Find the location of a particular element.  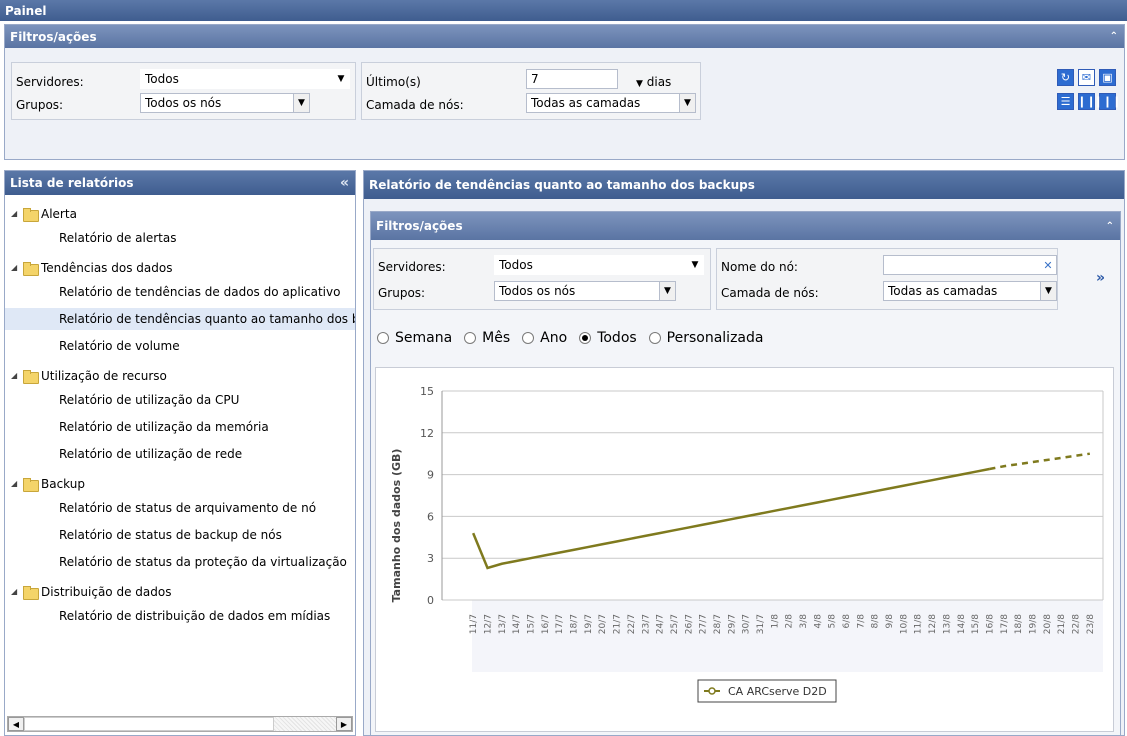

days-unit-select: ▼ dias is located at coordinates (653, 82).